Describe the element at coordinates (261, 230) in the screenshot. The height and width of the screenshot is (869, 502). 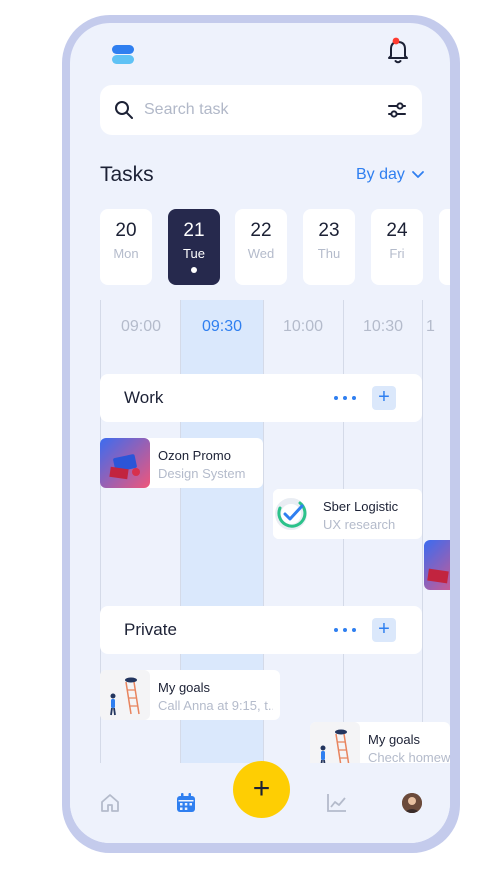
I see `day-number: 22` at that location.